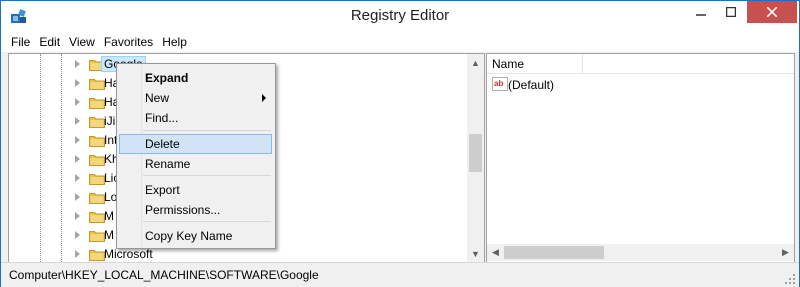  I want to click on maximize-button, so click(731, 12).